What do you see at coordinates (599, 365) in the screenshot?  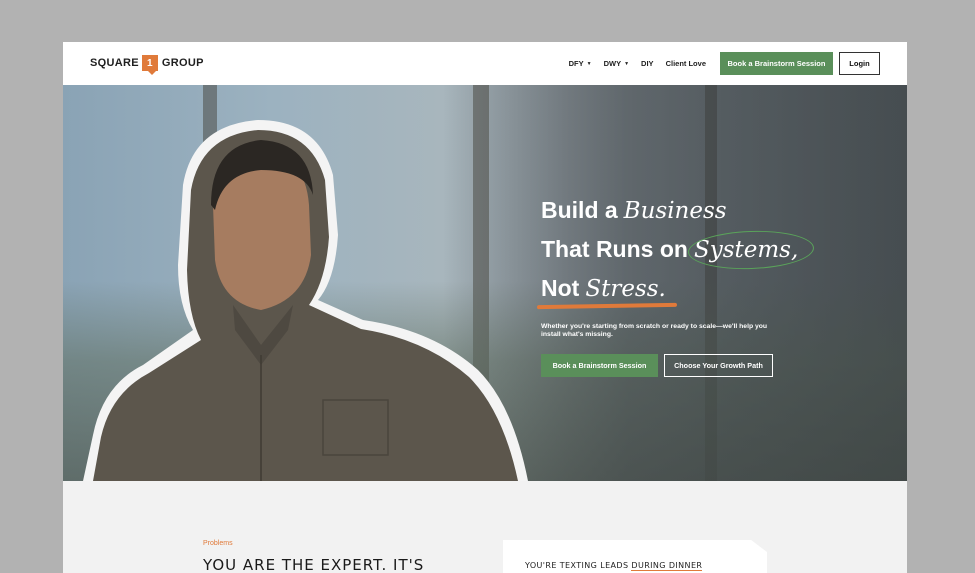 I see `book-session-button: Book a Brainstorm Session` at bounding box center [599, 365].